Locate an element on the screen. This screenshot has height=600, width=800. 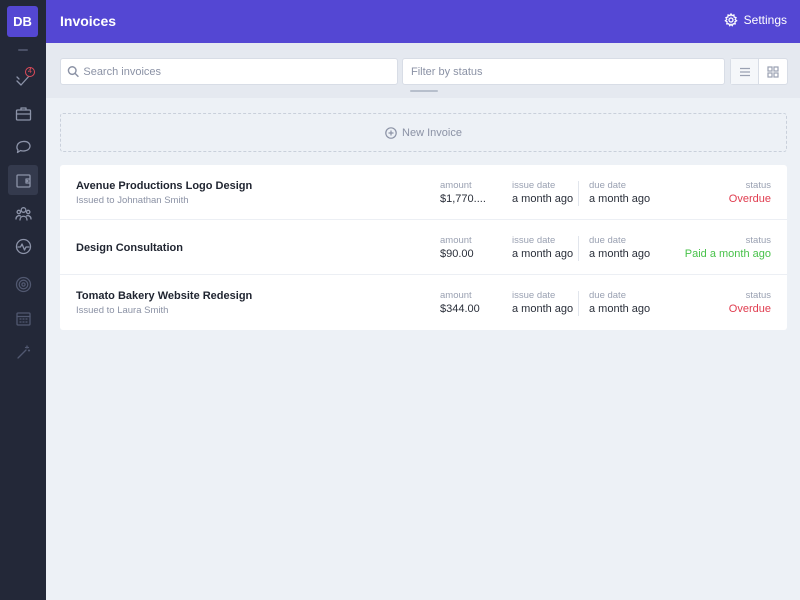
sidebar-item-tools is located at coordinates (23, 352).